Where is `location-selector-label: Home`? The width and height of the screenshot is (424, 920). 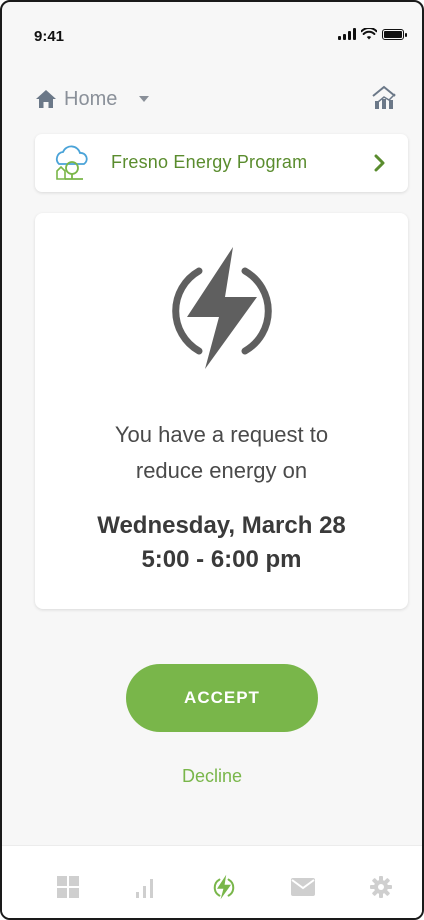 location-selector-label: Home is located at coordinates (90, 99).